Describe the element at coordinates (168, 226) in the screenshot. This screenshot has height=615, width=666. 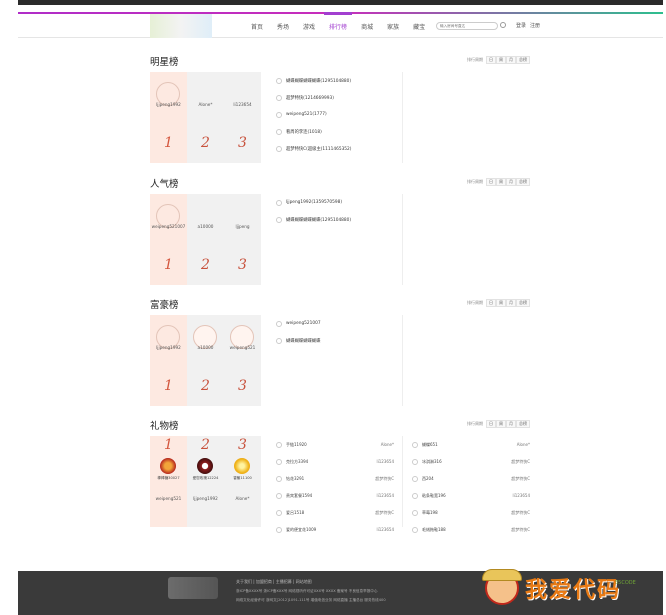
I see `user-name: weipeng521007` at that location.